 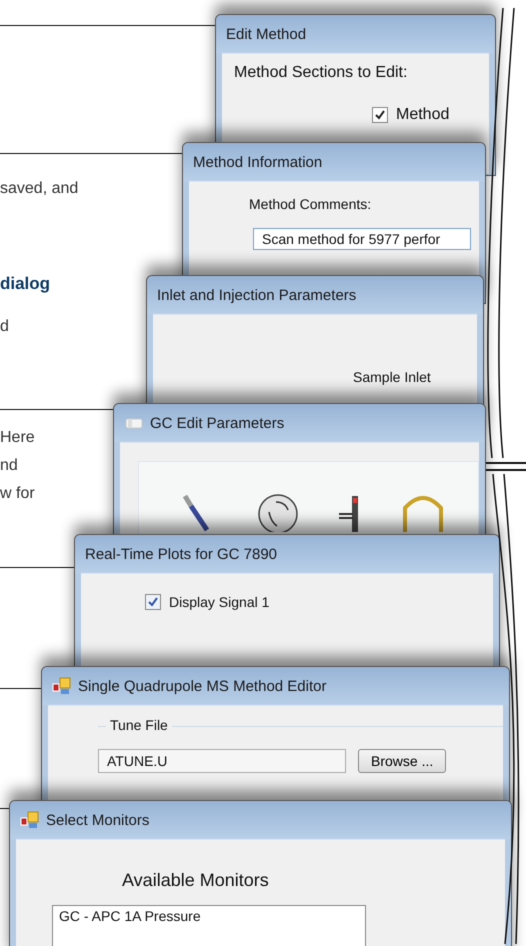 I want to click on checkbox-label: Method, so click(x=423, y=115).